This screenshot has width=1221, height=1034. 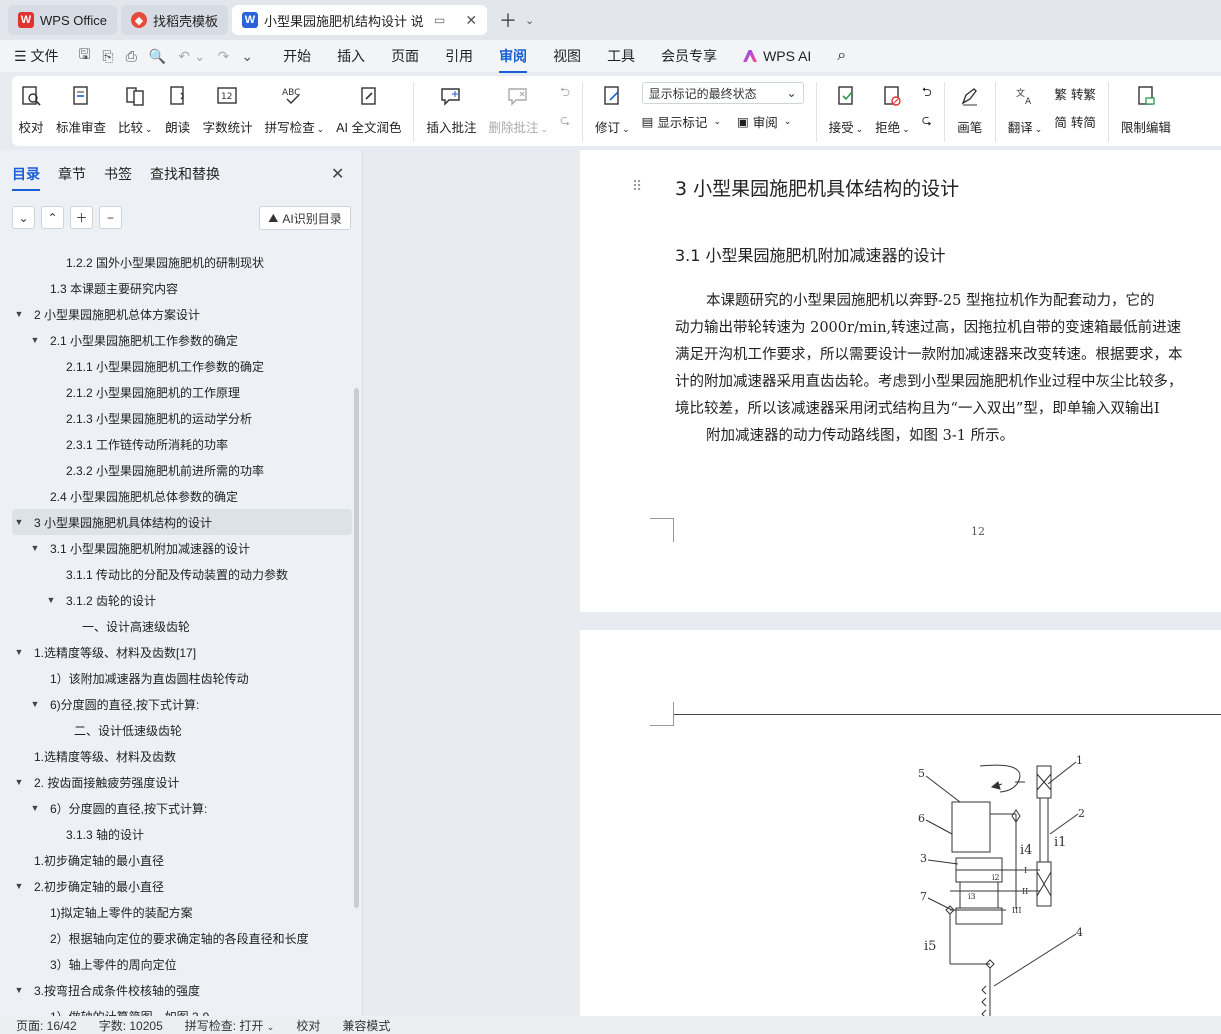 I want to click on toc-item: 2）根据轴向定位的要求确定轴的各段直径和长度, so click(x=182, y=938).